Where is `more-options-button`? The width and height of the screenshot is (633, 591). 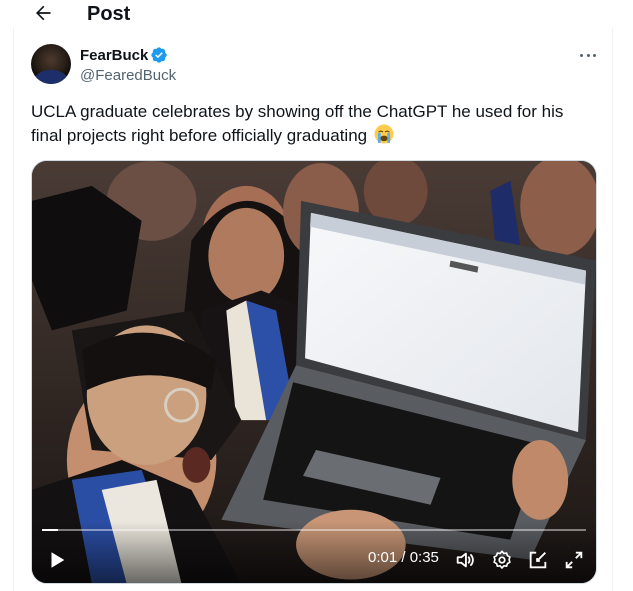 more-options-button is located at coordinates (588, 56).